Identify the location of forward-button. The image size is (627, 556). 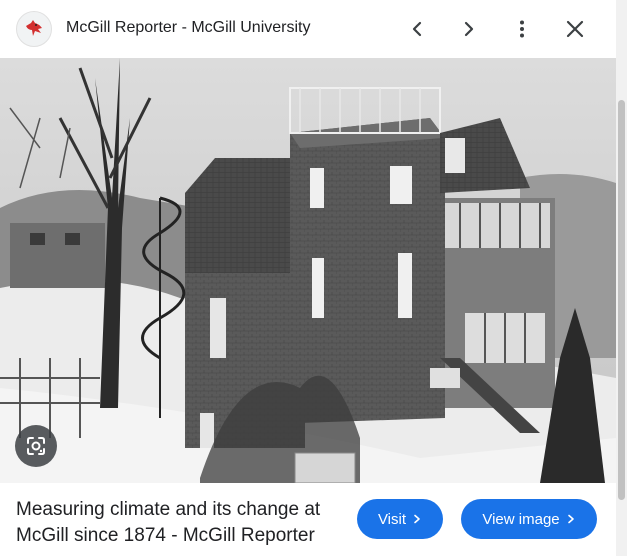
(469, 29).